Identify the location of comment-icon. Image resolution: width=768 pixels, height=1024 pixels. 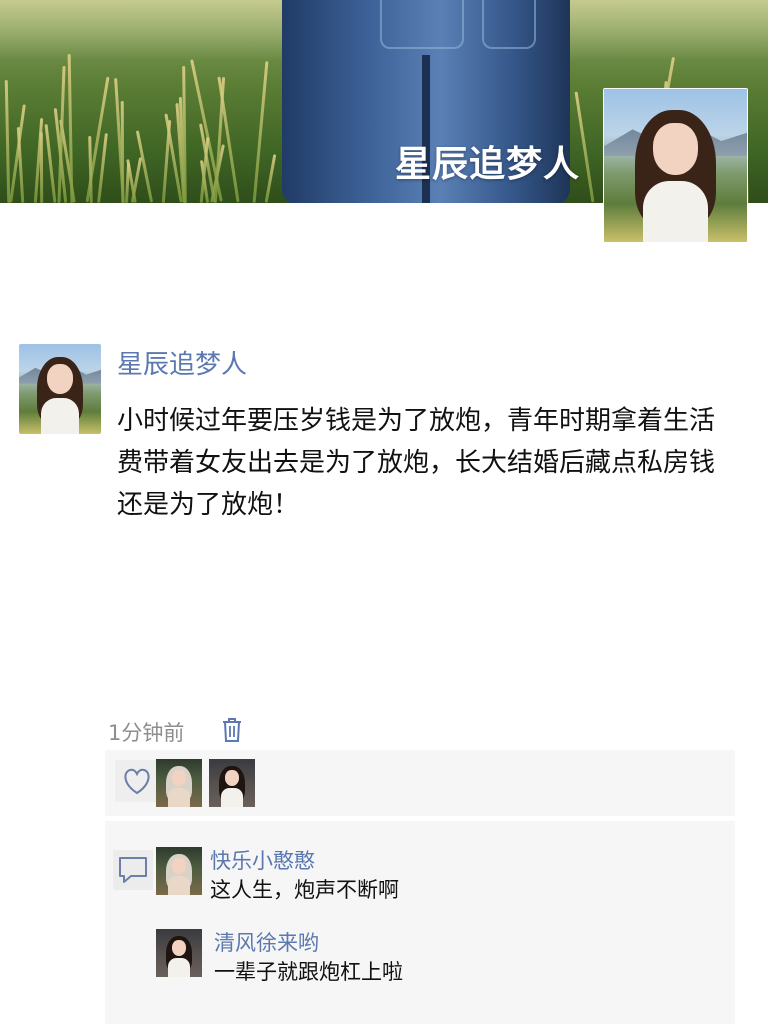
(133, 870).